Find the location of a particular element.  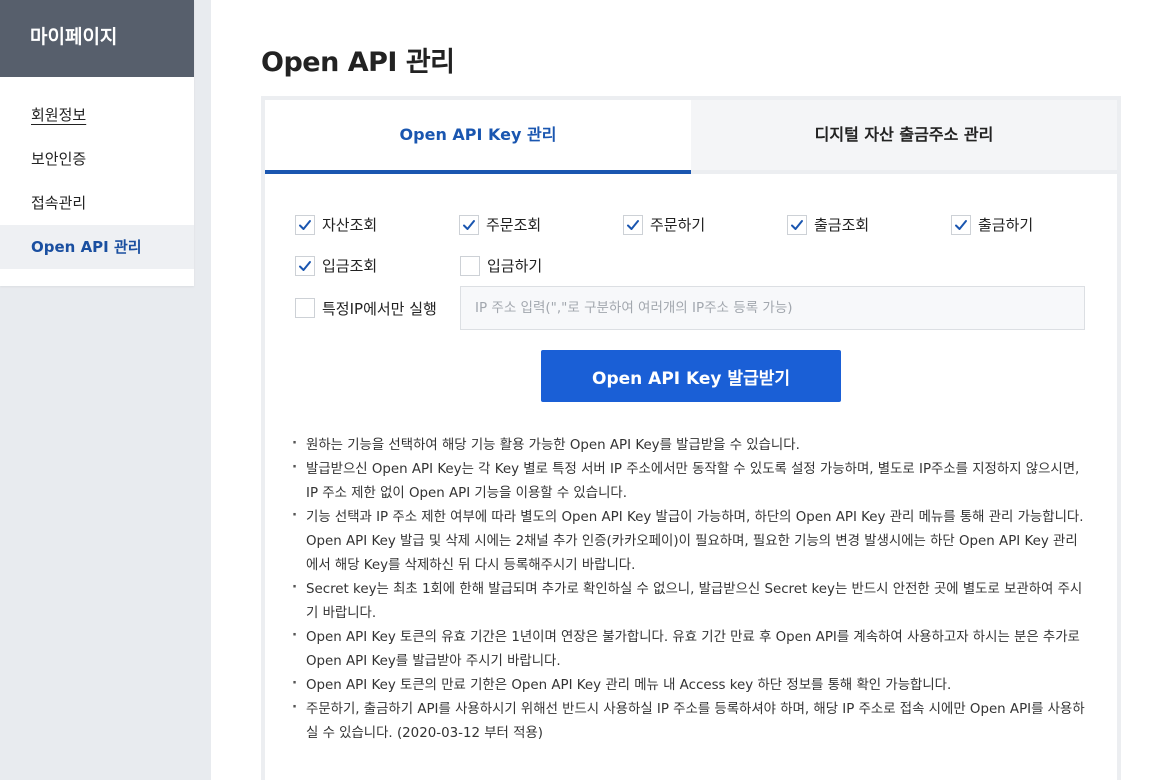

sidebar-item-member-info: 회원정보 is located at coordinates (97, 115).